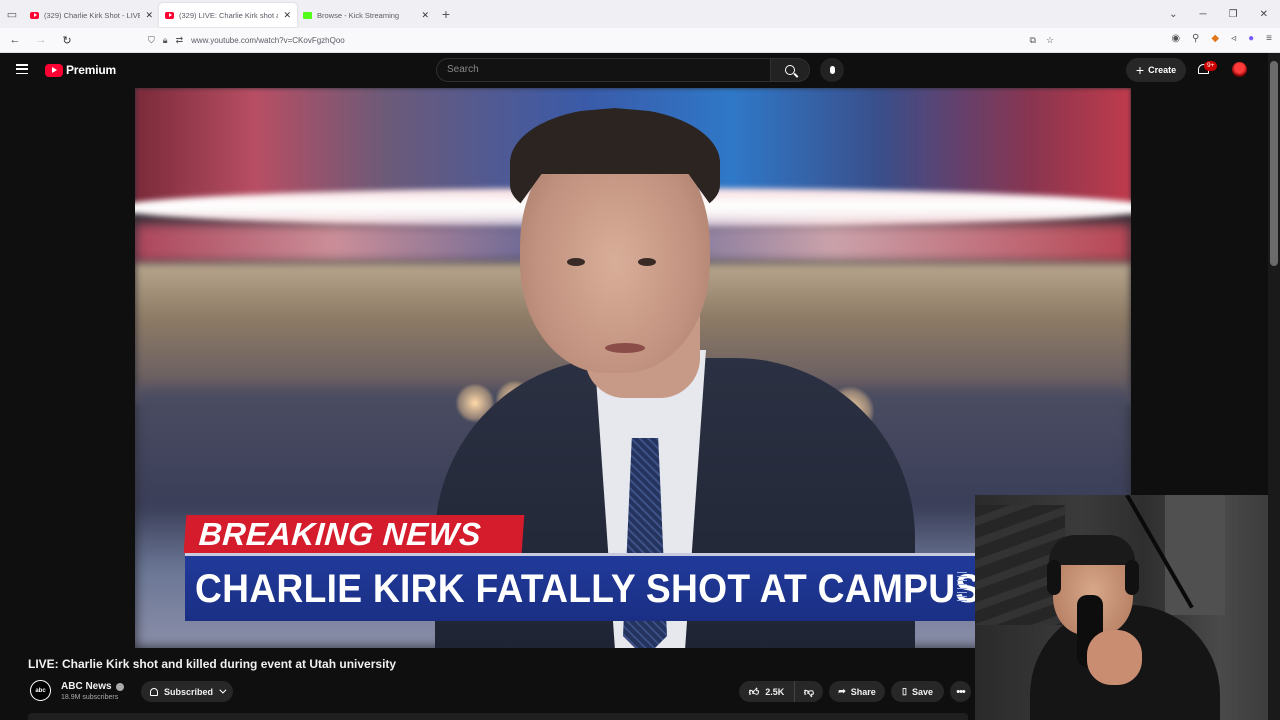  I want to click on search-button, so click(790, 70).